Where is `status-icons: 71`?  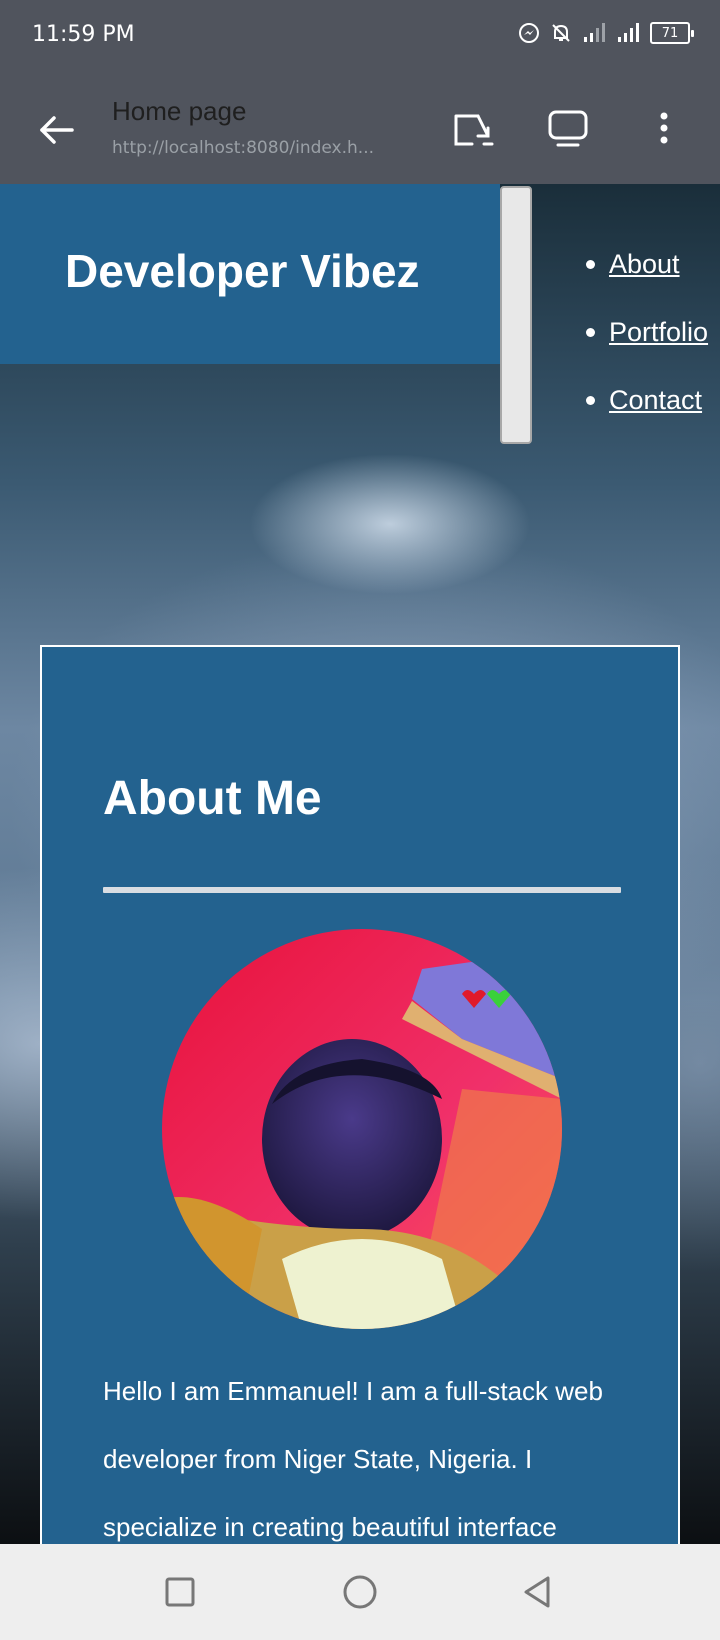 status-icons: 71 is located at coordinates (606, 33).